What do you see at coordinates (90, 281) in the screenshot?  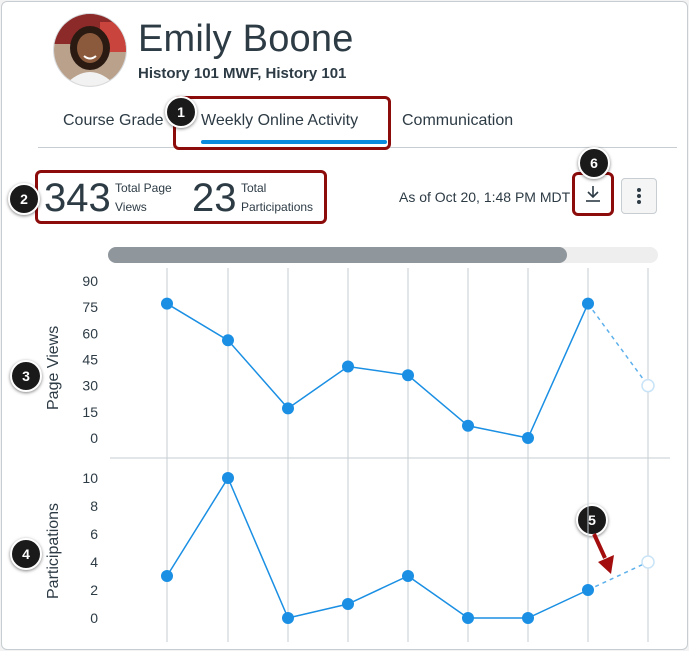 I see `y-tick-label: 90` at bounding box center [90, 281].